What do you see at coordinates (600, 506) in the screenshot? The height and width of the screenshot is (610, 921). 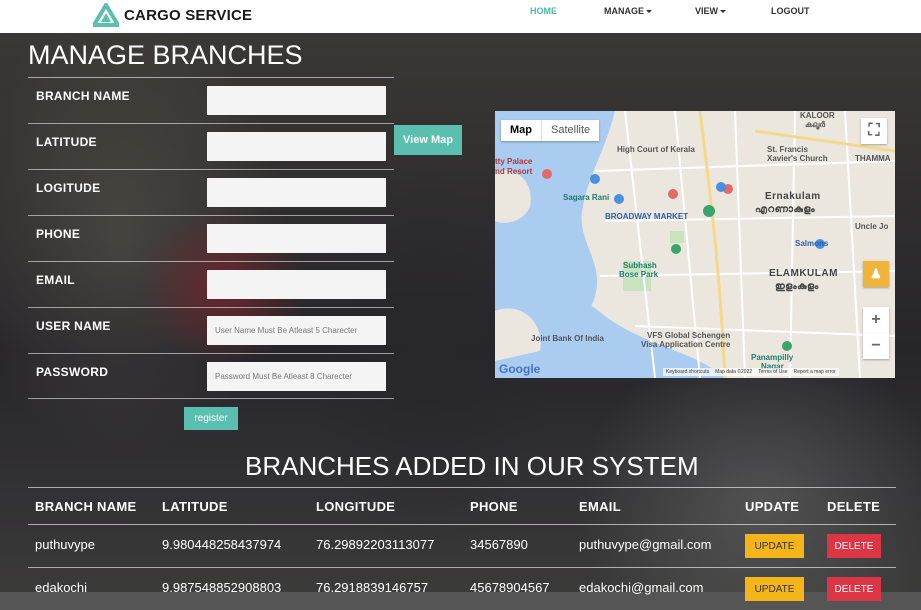 I see `column-header: EMAIL` at bounding box center [600, 506].